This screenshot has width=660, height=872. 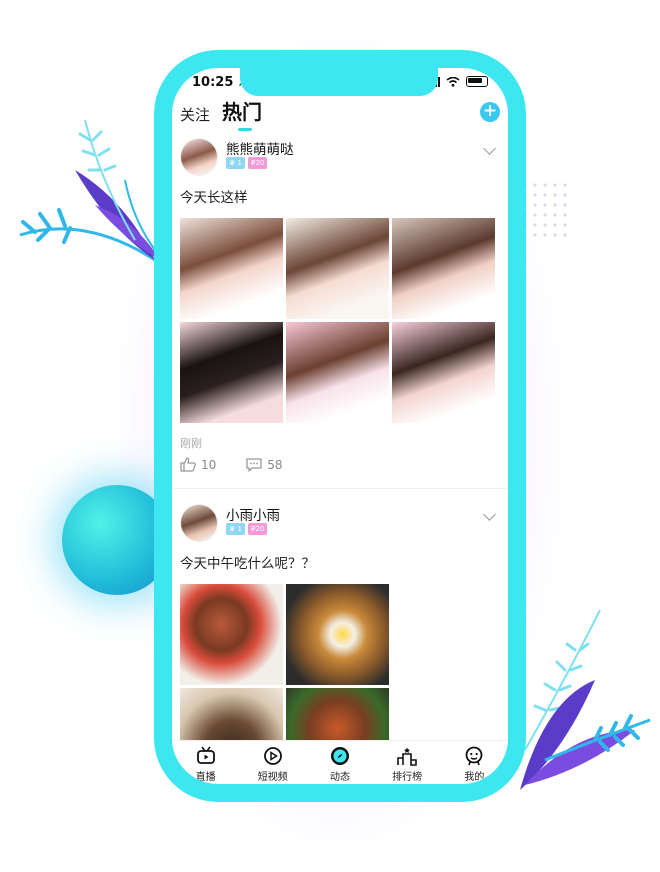 I want to click on nav-item-live: 直播, so click(x=206, y=762).